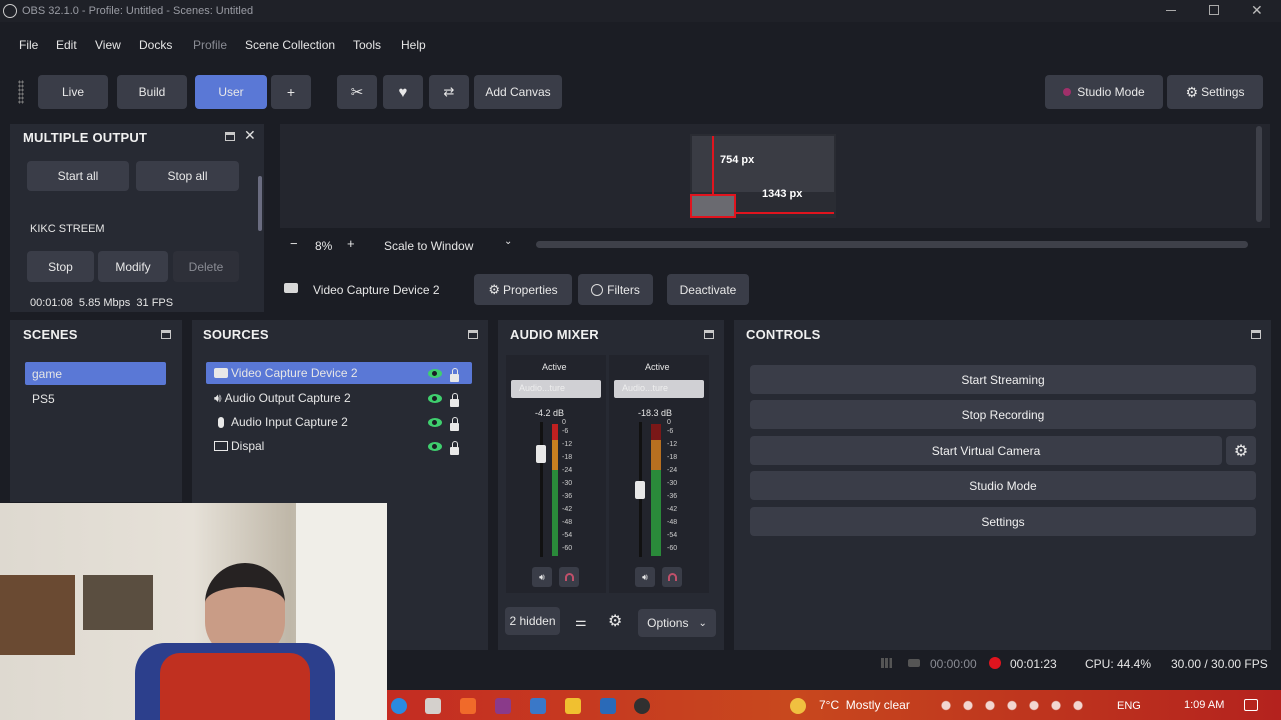 The width and height of the screenshot is (1281, 720). Describe the element at coordinates (1111, 92) in the screenshot. I see `studio-mode-toolbar-label: Studio Mode` at that location.